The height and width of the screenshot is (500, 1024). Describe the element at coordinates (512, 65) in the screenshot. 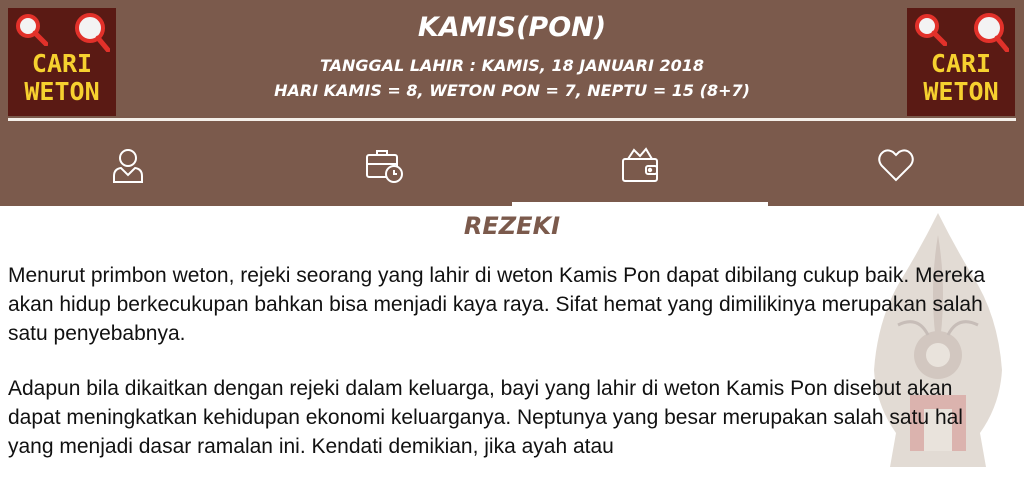

I see `birth-date-line: TANGGAL LAHIR : KAMIS, 18 JANUARI 2018` at that location.